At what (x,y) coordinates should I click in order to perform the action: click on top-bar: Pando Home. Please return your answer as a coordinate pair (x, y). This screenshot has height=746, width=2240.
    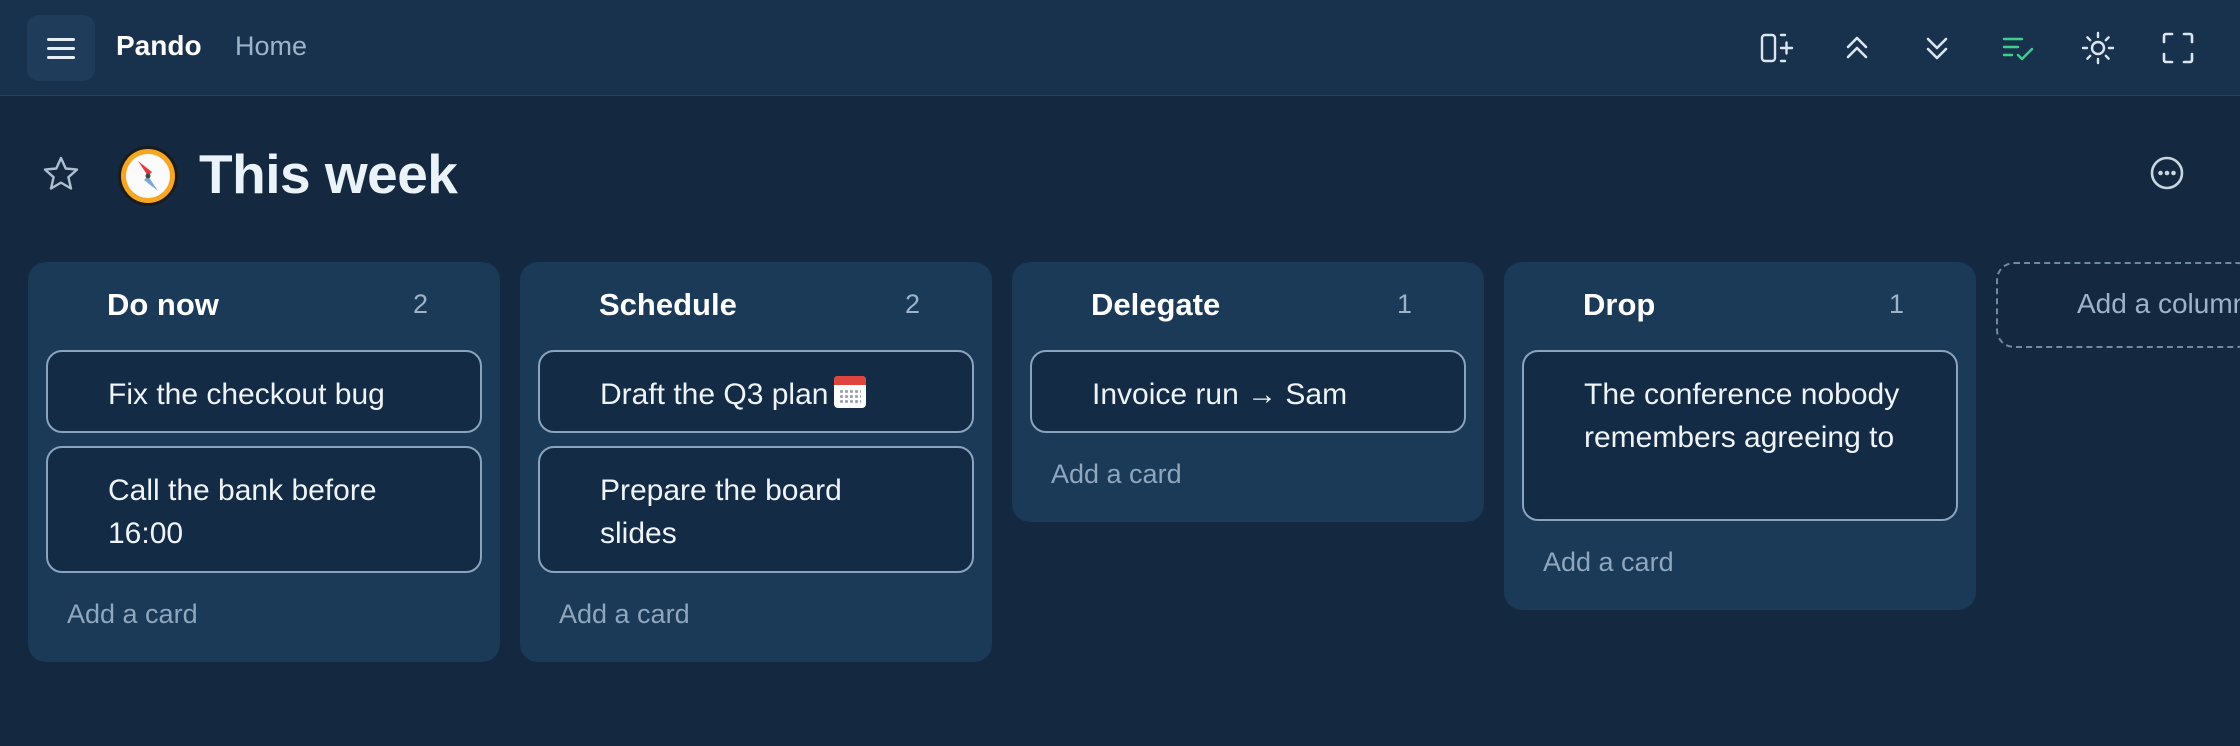
    Looking at the image, I should click on (1120, 48).